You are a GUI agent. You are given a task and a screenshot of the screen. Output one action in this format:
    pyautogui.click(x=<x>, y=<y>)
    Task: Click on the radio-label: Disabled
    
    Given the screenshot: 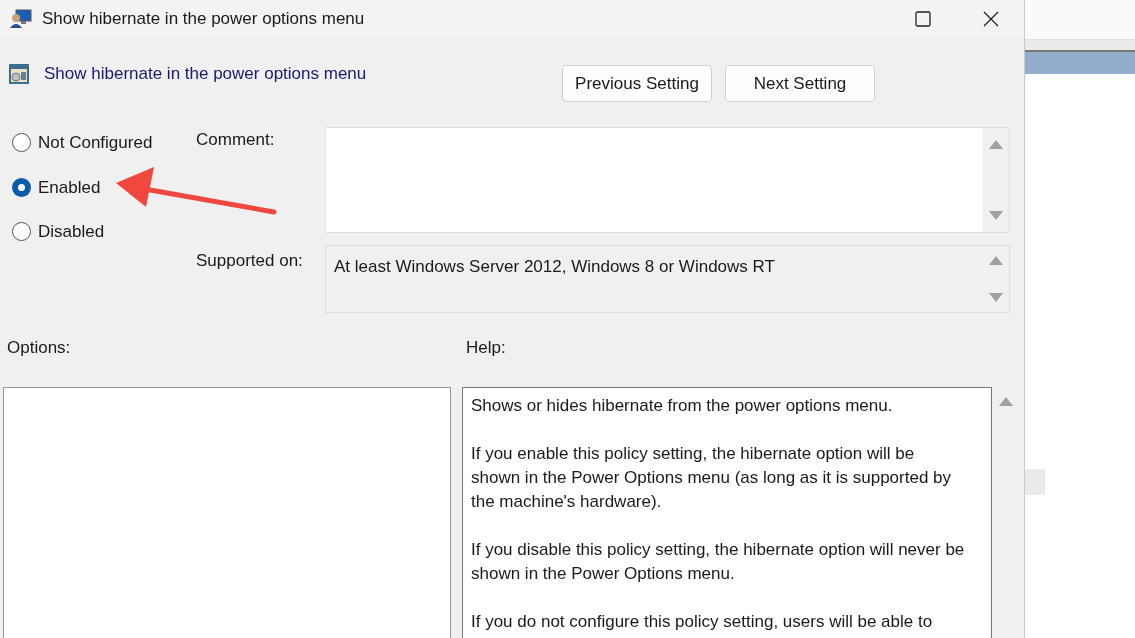 What is the action you would take?
    pyautogui.click(x=71, y=232)
    